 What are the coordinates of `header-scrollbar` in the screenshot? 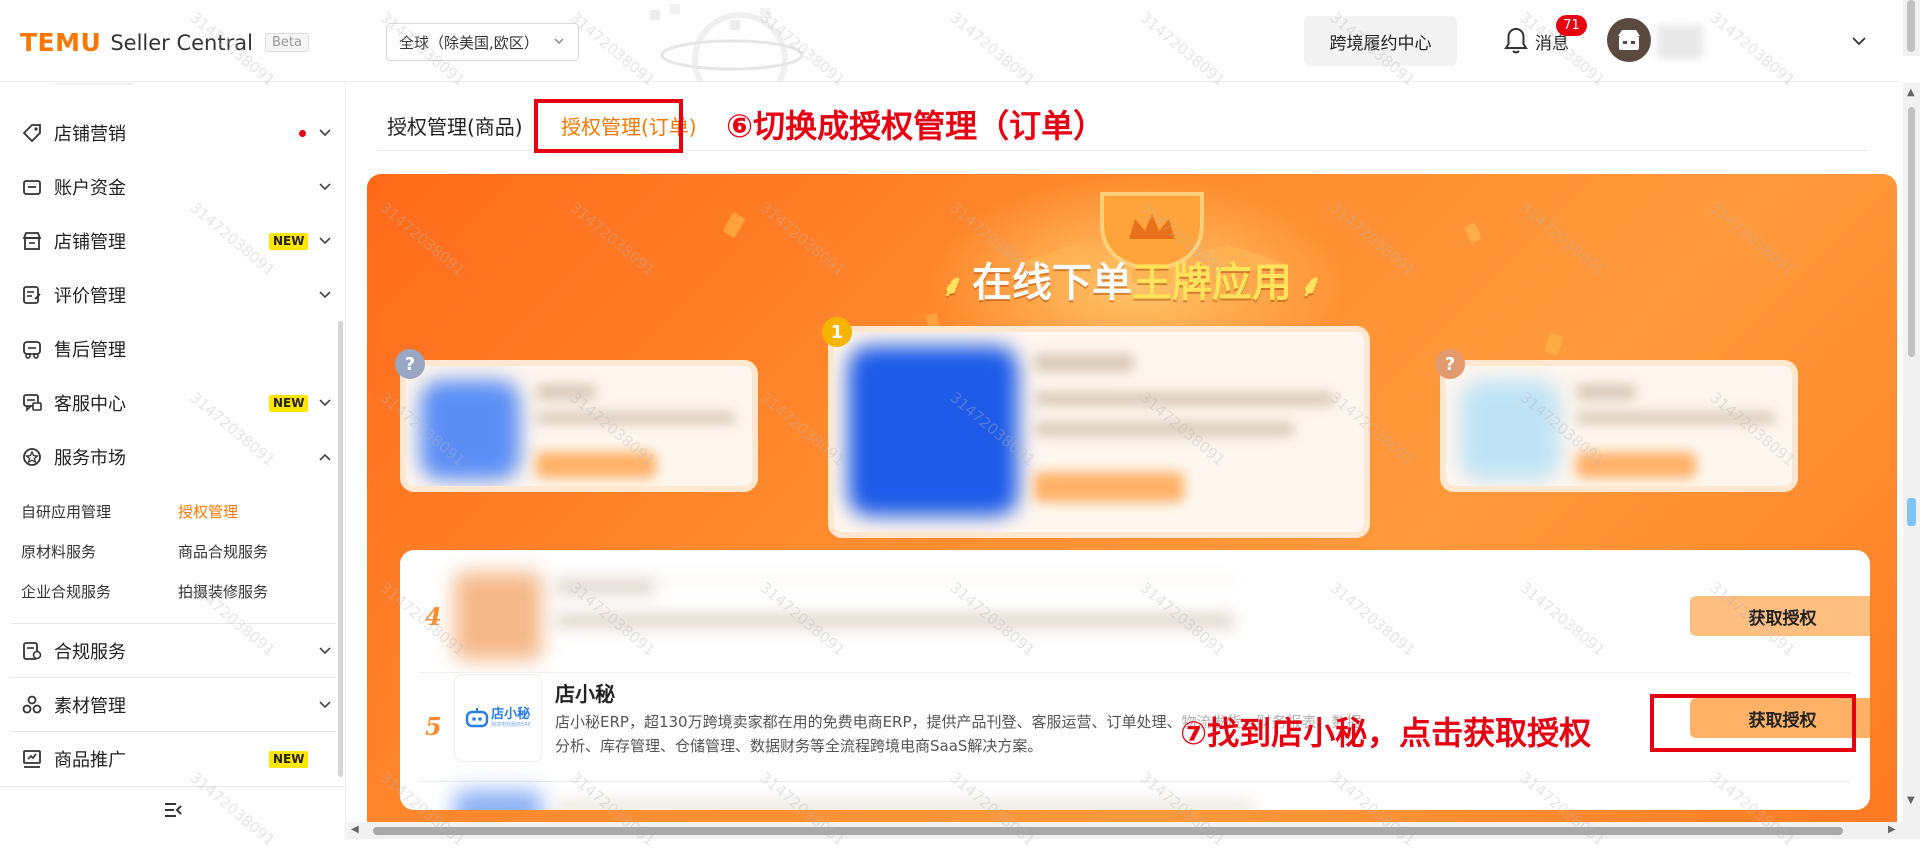 It's located at (1911, 28).